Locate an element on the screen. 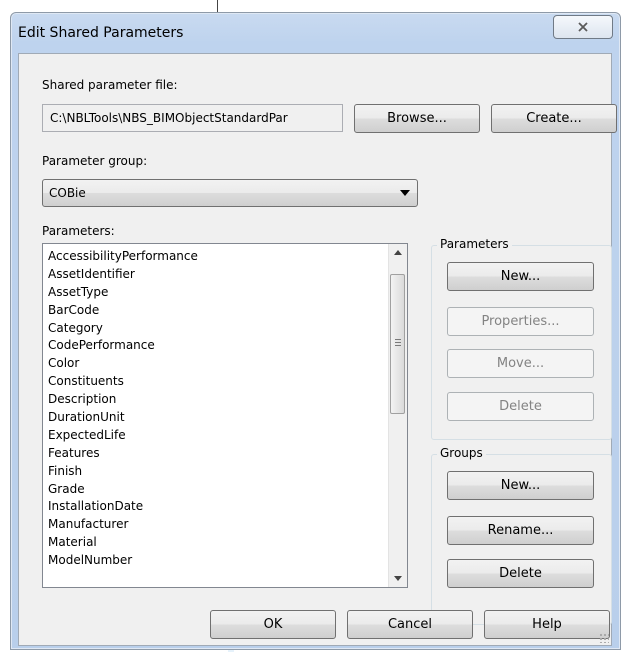  ok-button: OK is located at coordinates (273, 624).